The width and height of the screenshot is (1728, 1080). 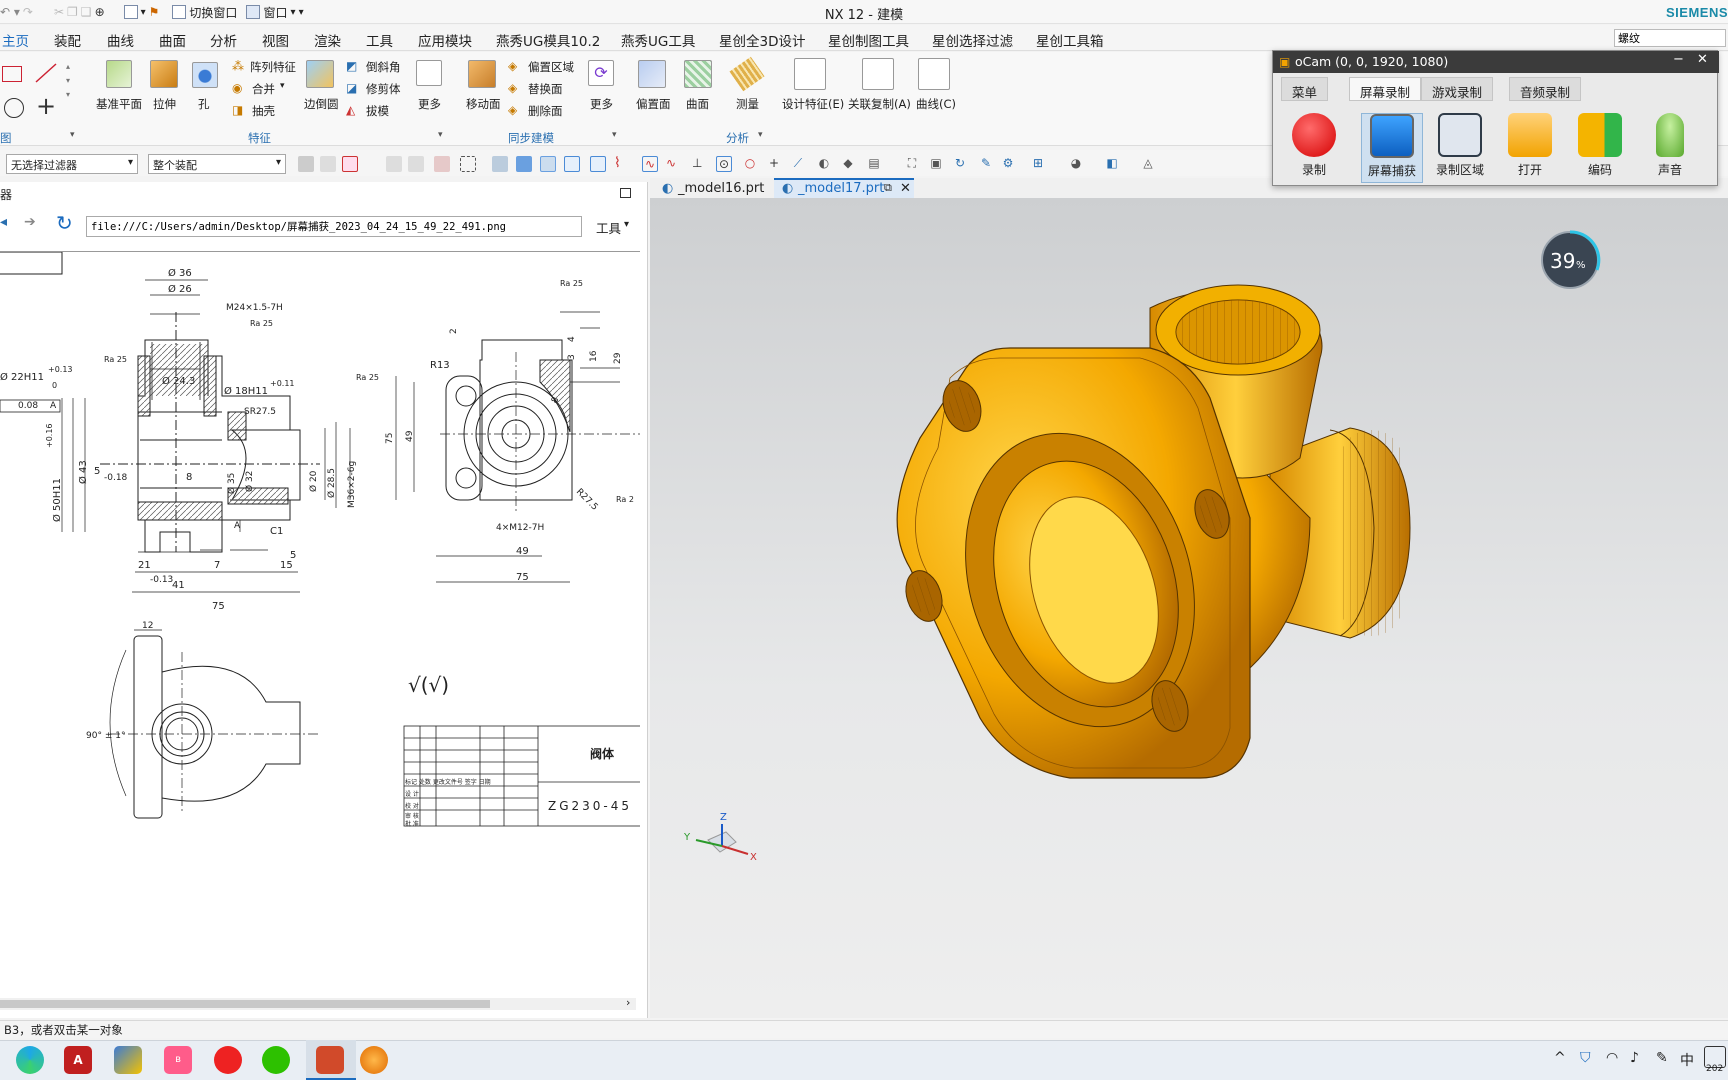 I want to click on point-icon: +, so click(x=46, y=106).